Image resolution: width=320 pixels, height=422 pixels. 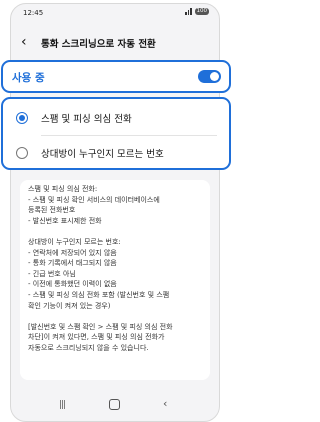 I want to click on page-title: 통화 스크리닝으로 자동 전환, so click(x=98, y=44).